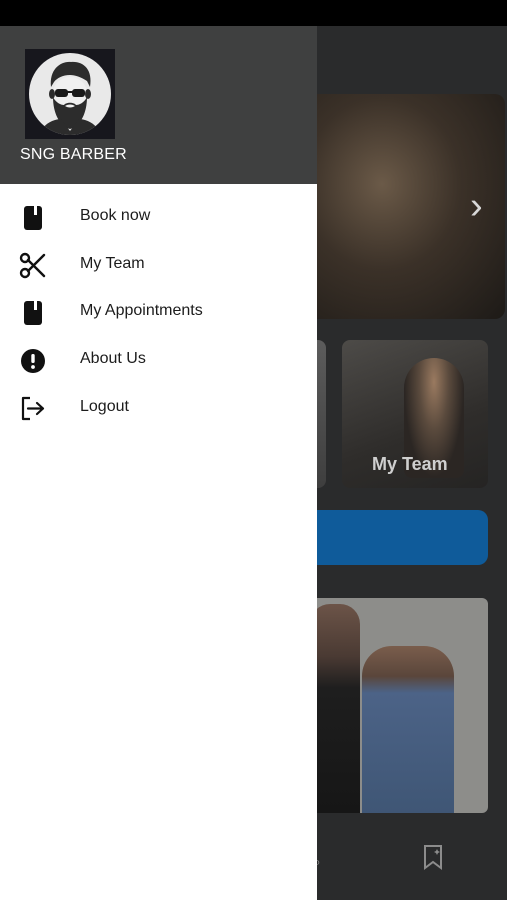 Image resolution: width=507 pixels, height=900 pixels. What do you see at coordinates (410, 464) in the screenshot?
I see `my-team-tile-label: My Team` at bounding box center [410, 464].